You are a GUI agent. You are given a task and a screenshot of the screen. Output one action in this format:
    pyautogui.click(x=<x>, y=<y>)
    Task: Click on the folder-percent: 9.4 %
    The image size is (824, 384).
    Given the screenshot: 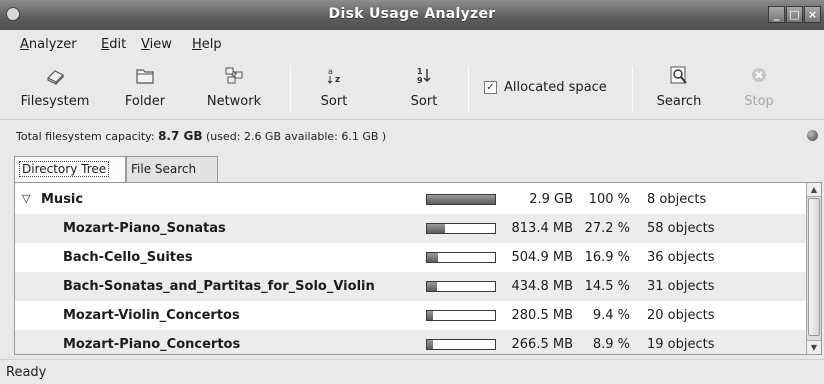 What is the action you would take?
    pyautogui.click(x=611, y=315)
    